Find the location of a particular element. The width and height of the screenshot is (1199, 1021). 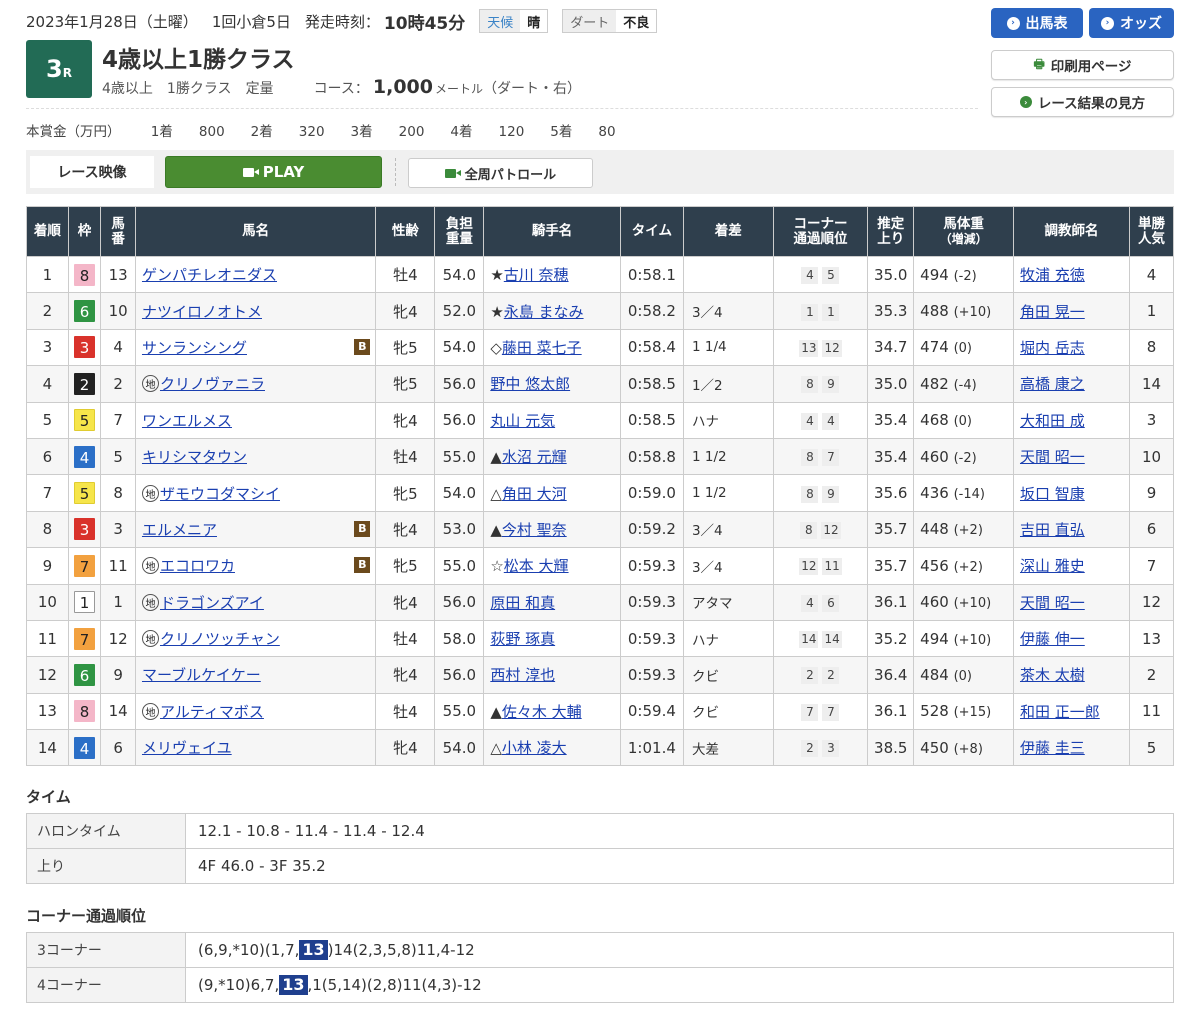

waku-badge: 6 is located at coordinates (85, 674).